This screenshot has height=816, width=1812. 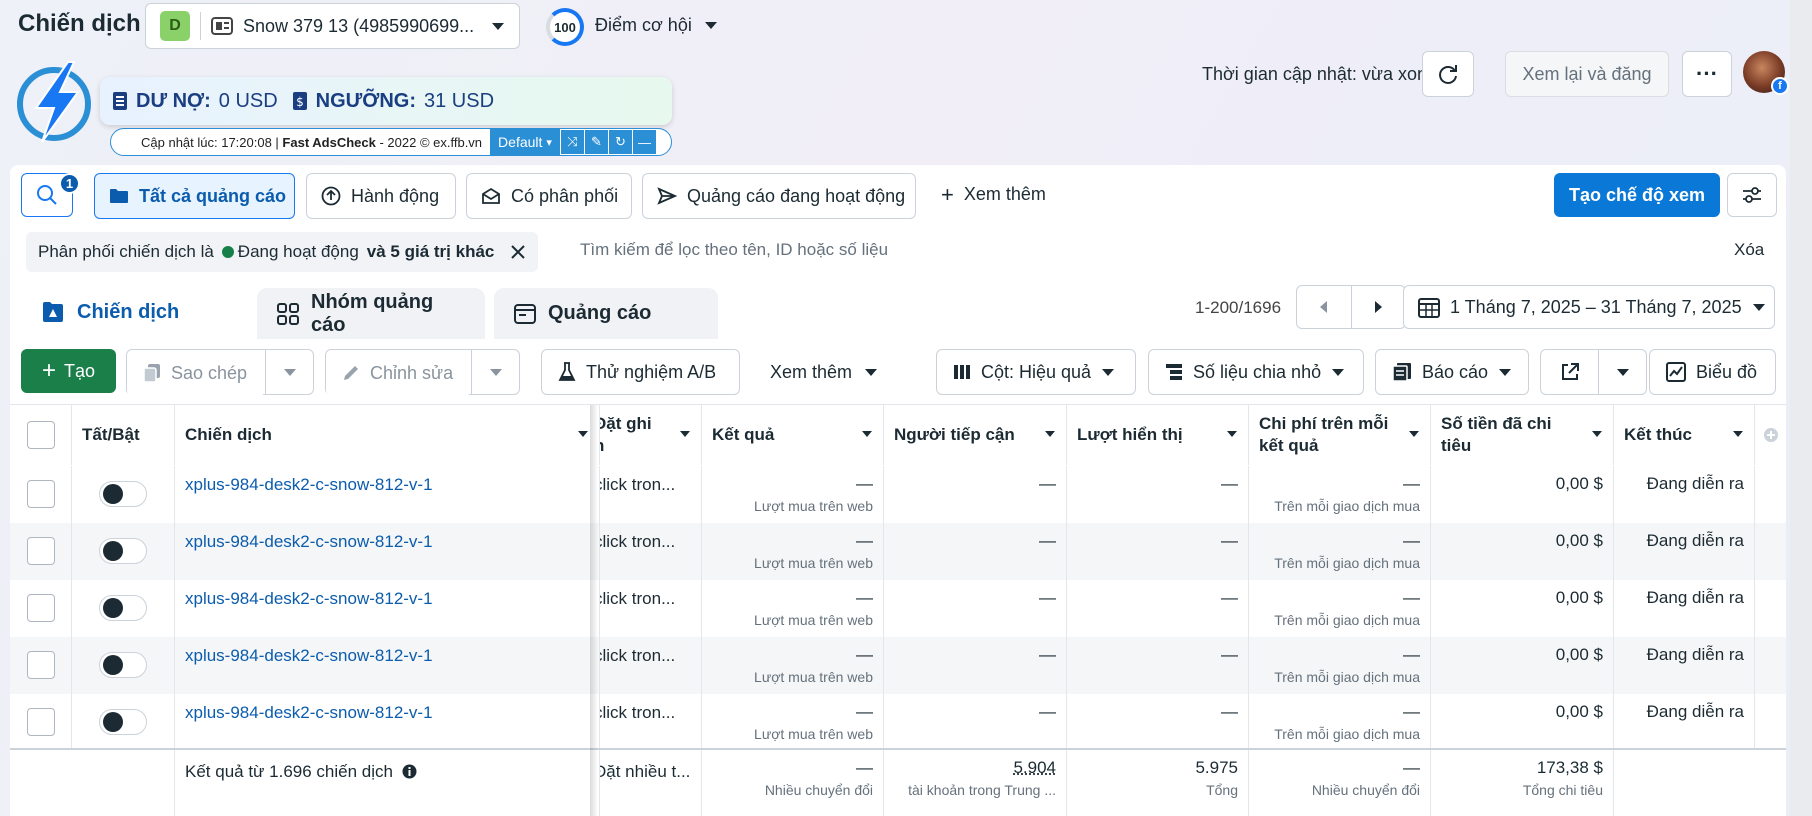 I want to click on ab-test-button: Thử nghiệm A/B, so click(x=640, y=372).